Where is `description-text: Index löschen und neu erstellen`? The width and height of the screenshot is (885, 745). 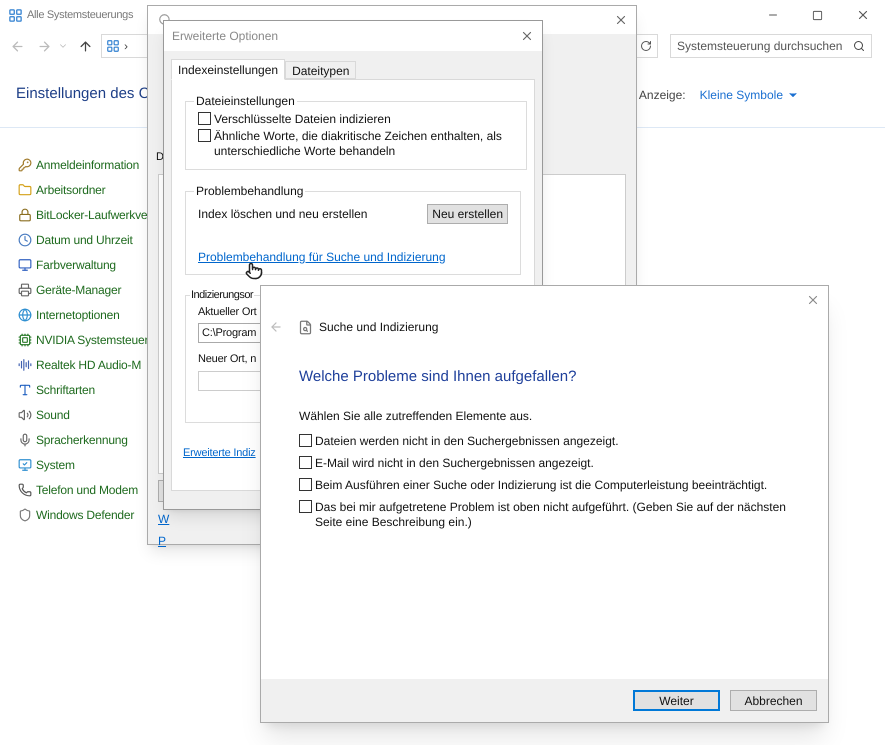 description-text: Index löschen und neu erstellen is located at coordinates (283, 214).